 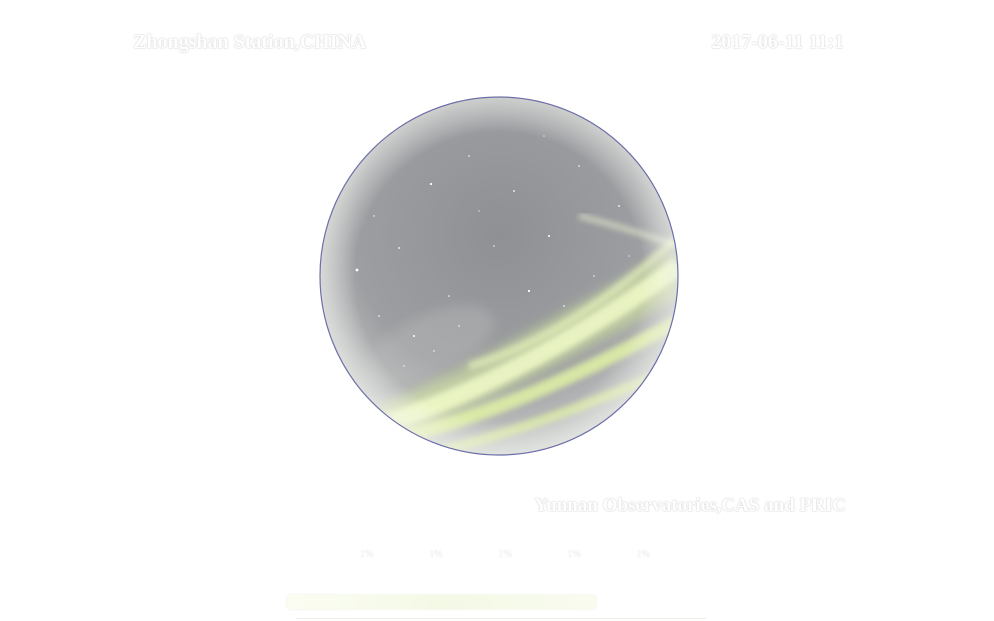 What do you see at coordinates (501, 618) in the screenshot?
I see `divider-line` at bounding box center [501, 618].